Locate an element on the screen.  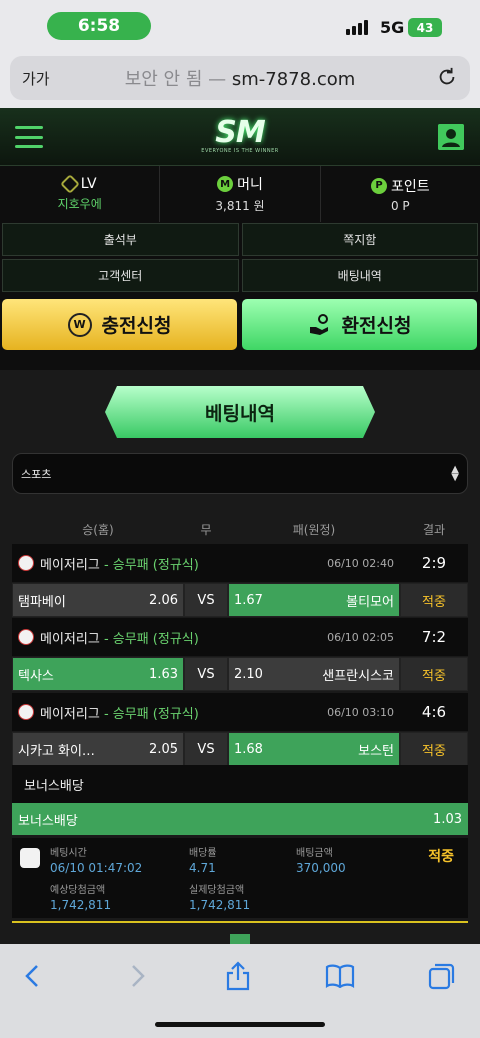
select-checkbox is located at coordinates (30, 858).